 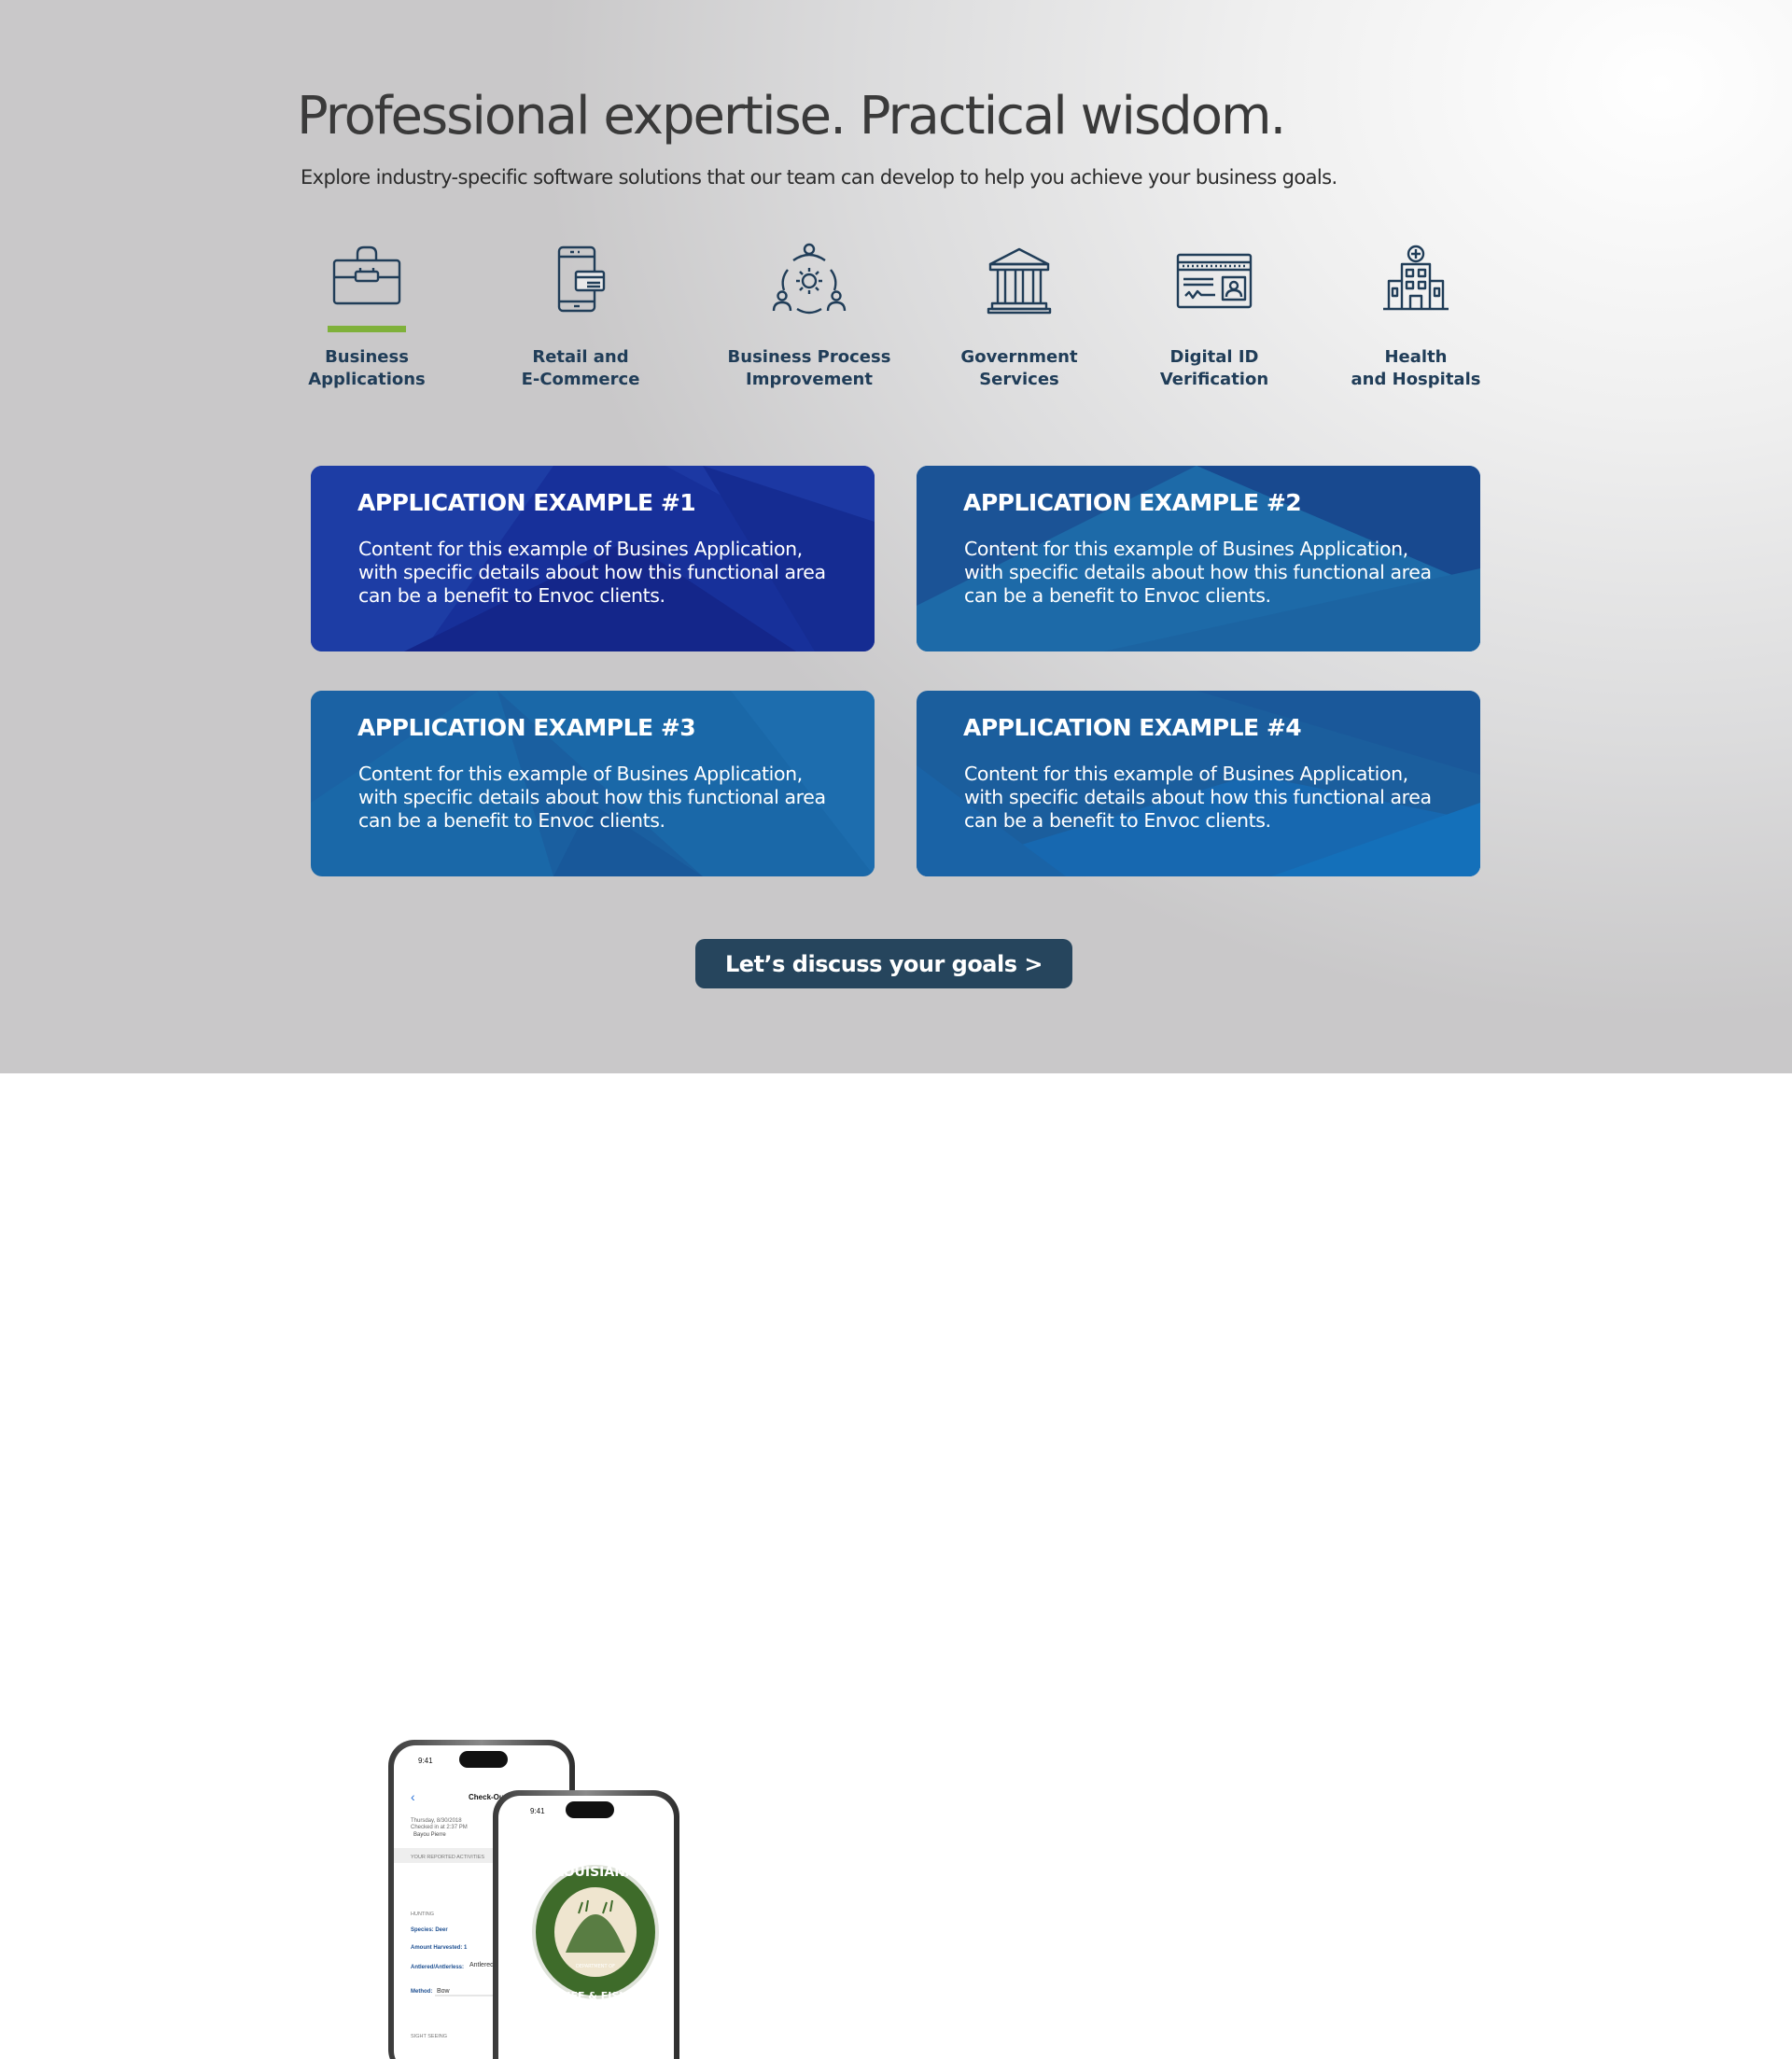 What do you see at coordinates (429, 2036) in the screenshot?
I see `svg-text: SIGHT SEEING` at bounding box center [429, 2036].